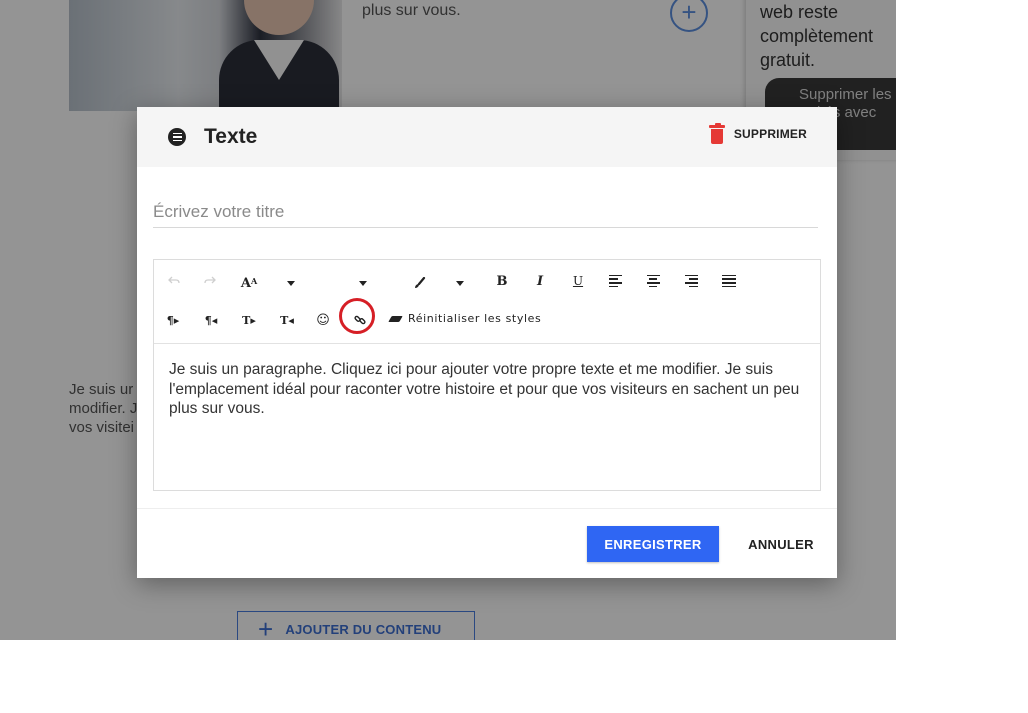 The width and height of the screenshot is (1028, 713). I want to click on bold-button: B, so click(502, 281).